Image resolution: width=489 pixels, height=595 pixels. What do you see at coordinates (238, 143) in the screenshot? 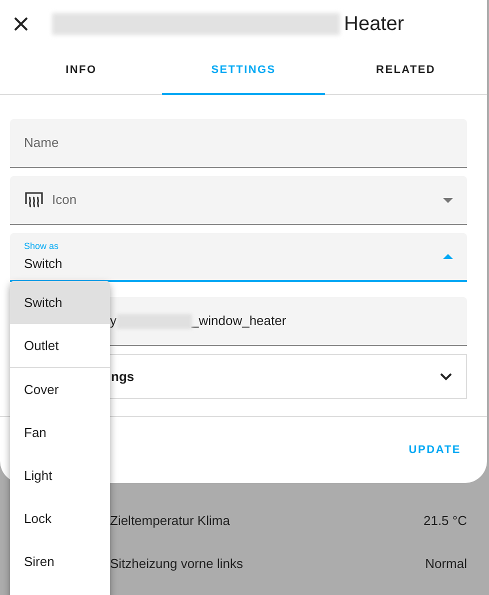
I see `input-field: Name` at bounding box center [238, 143].